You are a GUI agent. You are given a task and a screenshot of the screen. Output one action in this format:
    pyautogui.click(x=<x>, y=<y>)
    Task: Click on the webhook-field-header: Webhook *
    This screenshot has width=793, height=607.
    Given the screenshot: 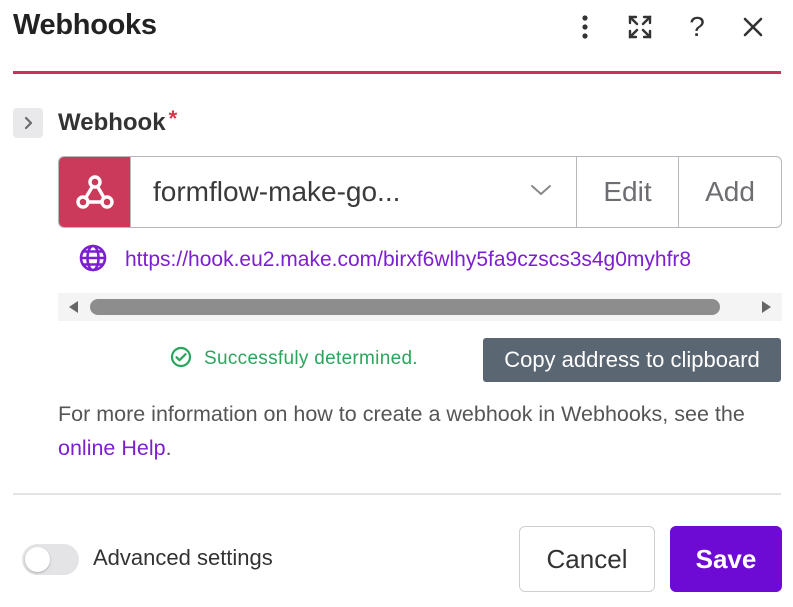 What is the action you would take?
    pyautogui.click(x=95, y=122)
    